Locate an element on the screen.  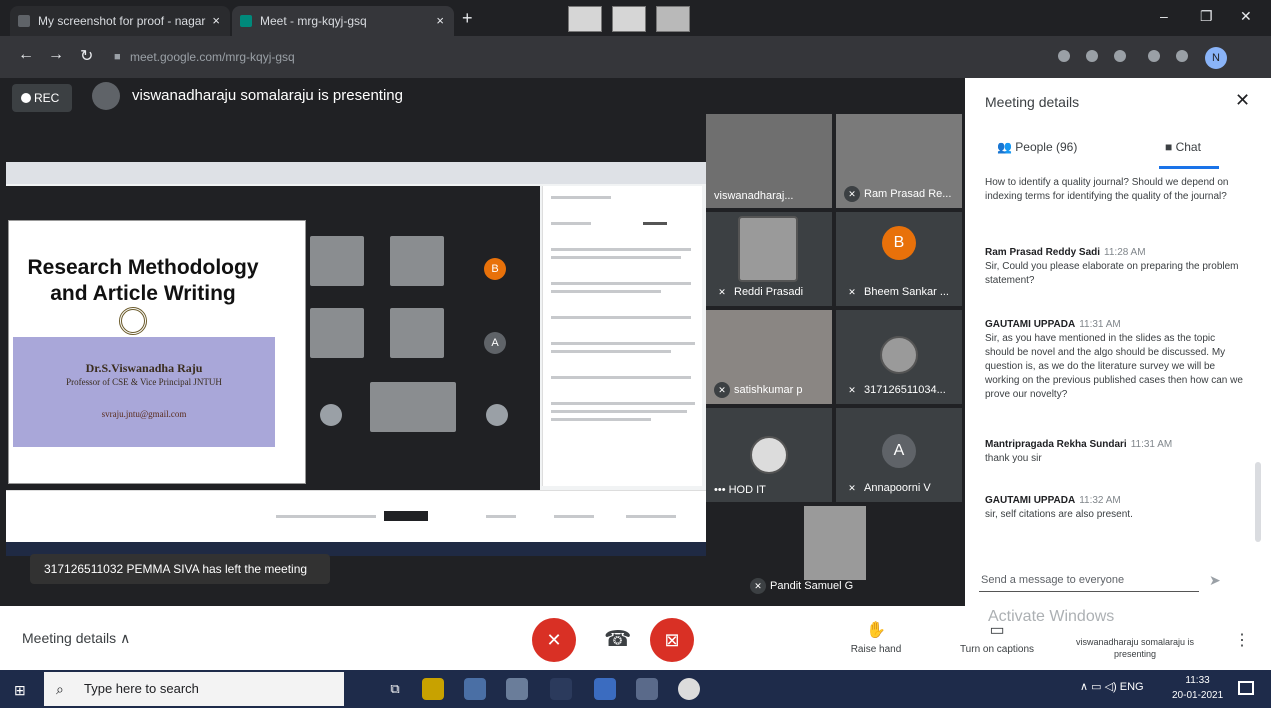
file-explorer-icon is located at coordinates (517, 689).